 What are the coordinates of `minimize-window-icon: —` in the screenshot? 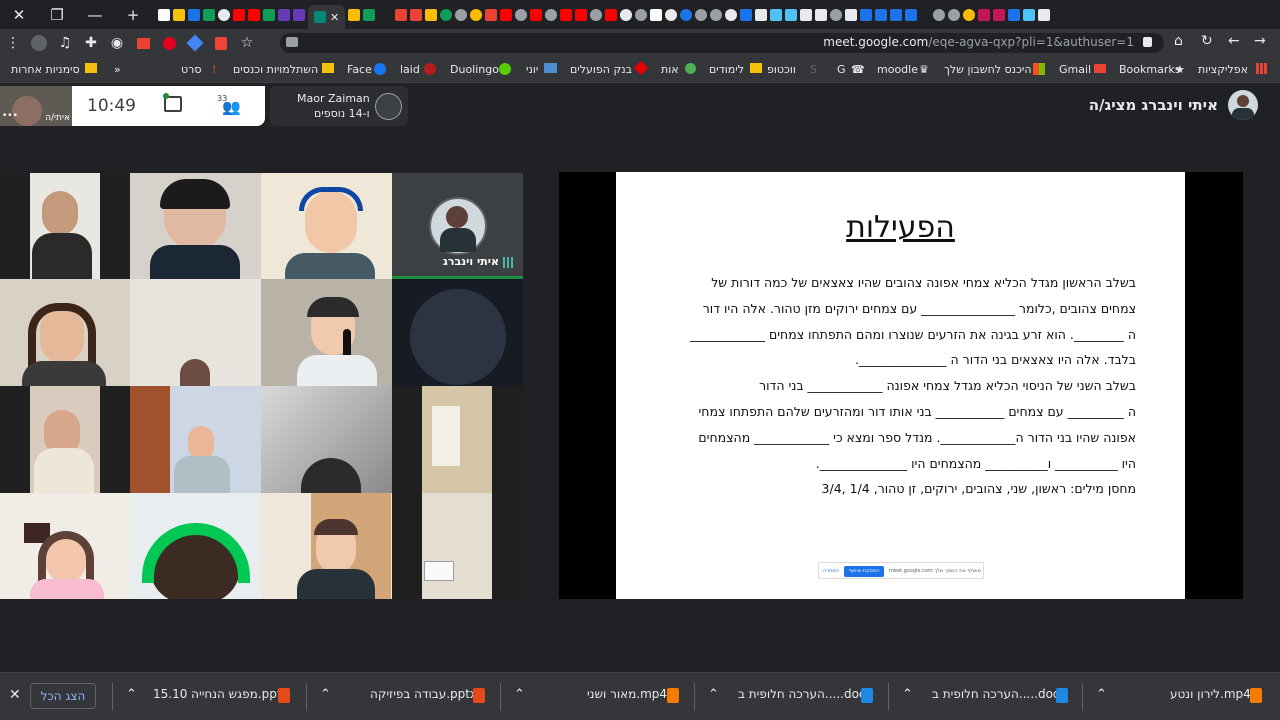 It's located at (95, 14).